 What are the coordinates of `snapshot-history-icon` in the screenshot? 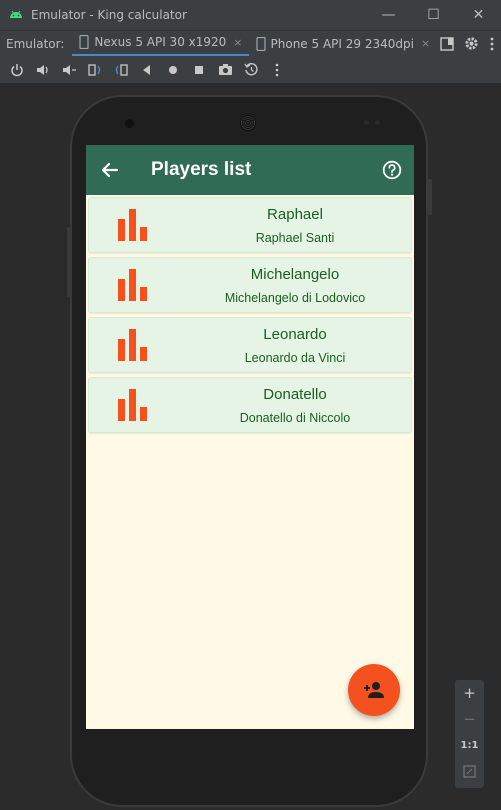 It's located at (250, 69).